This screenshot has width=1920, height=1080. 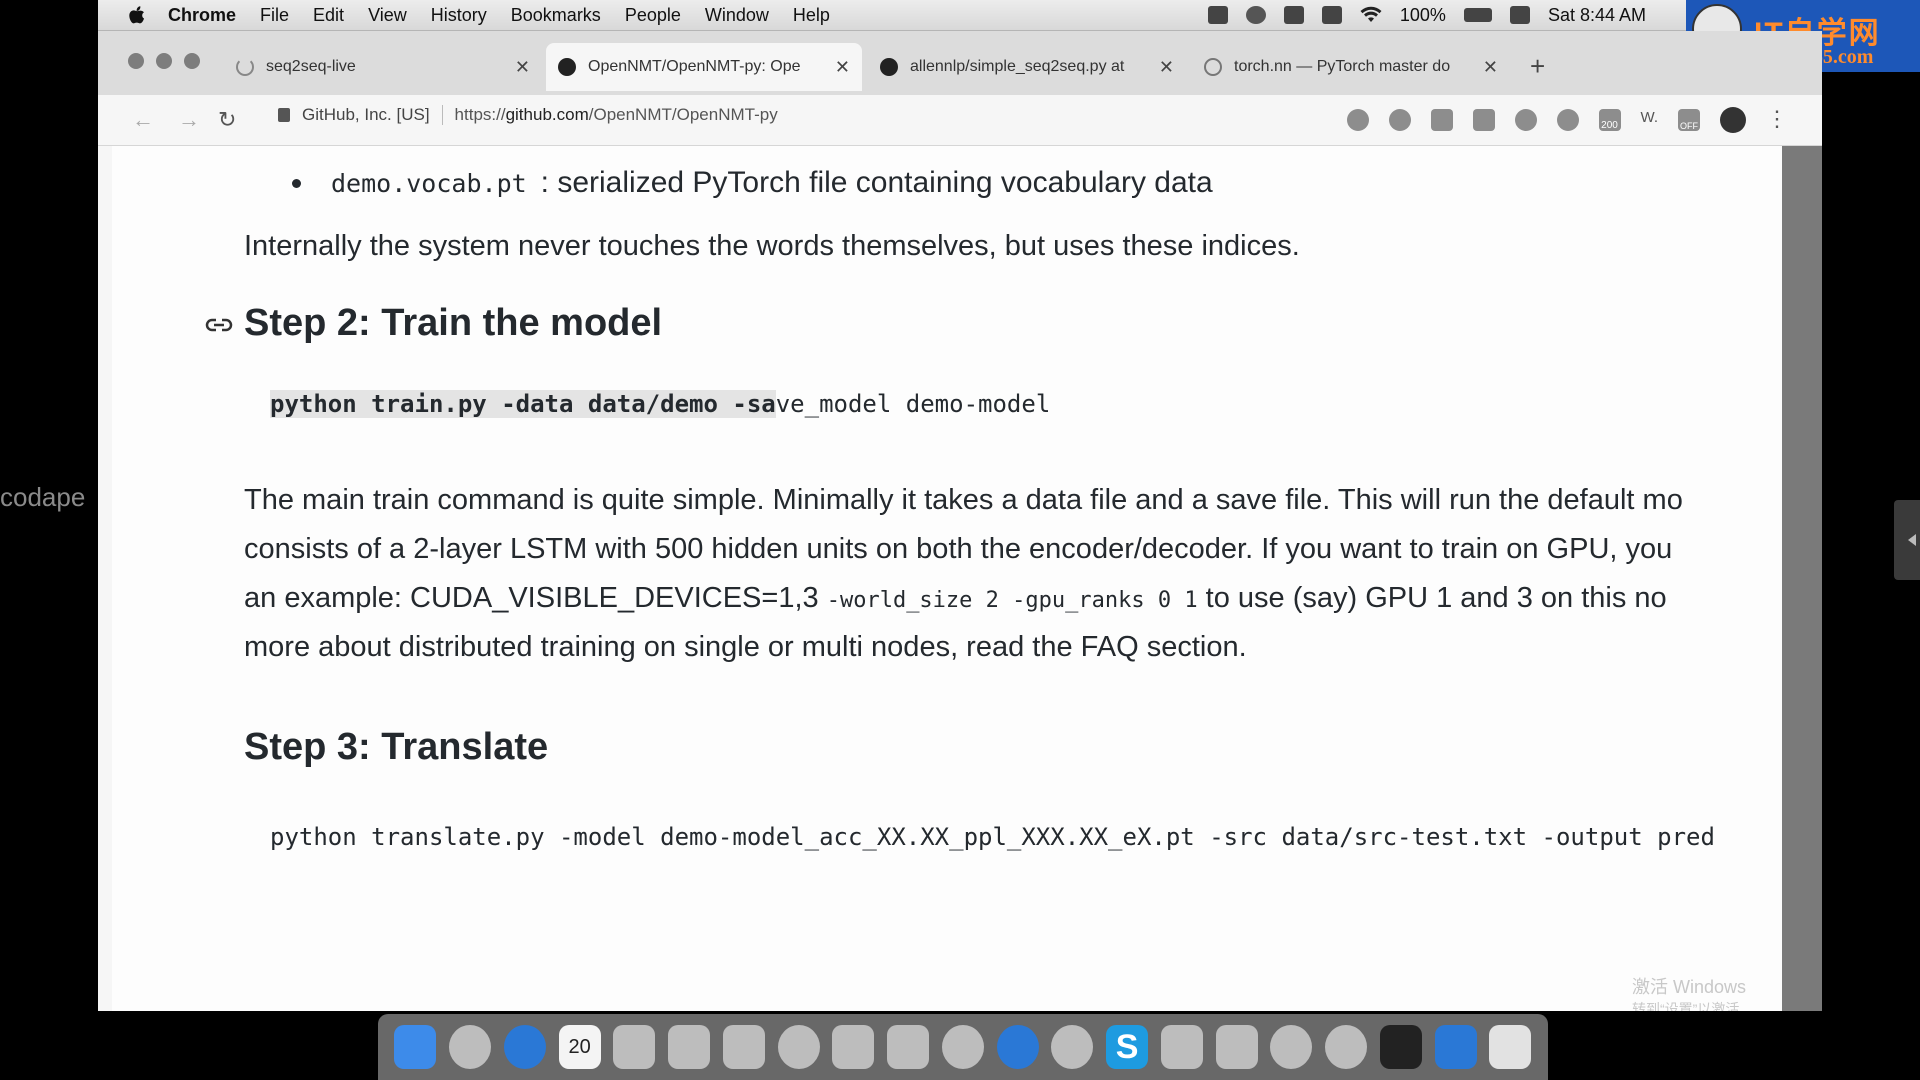 I want to click on selected-code: python train.py -data data/demo -sa, so click(x=523, y=404).